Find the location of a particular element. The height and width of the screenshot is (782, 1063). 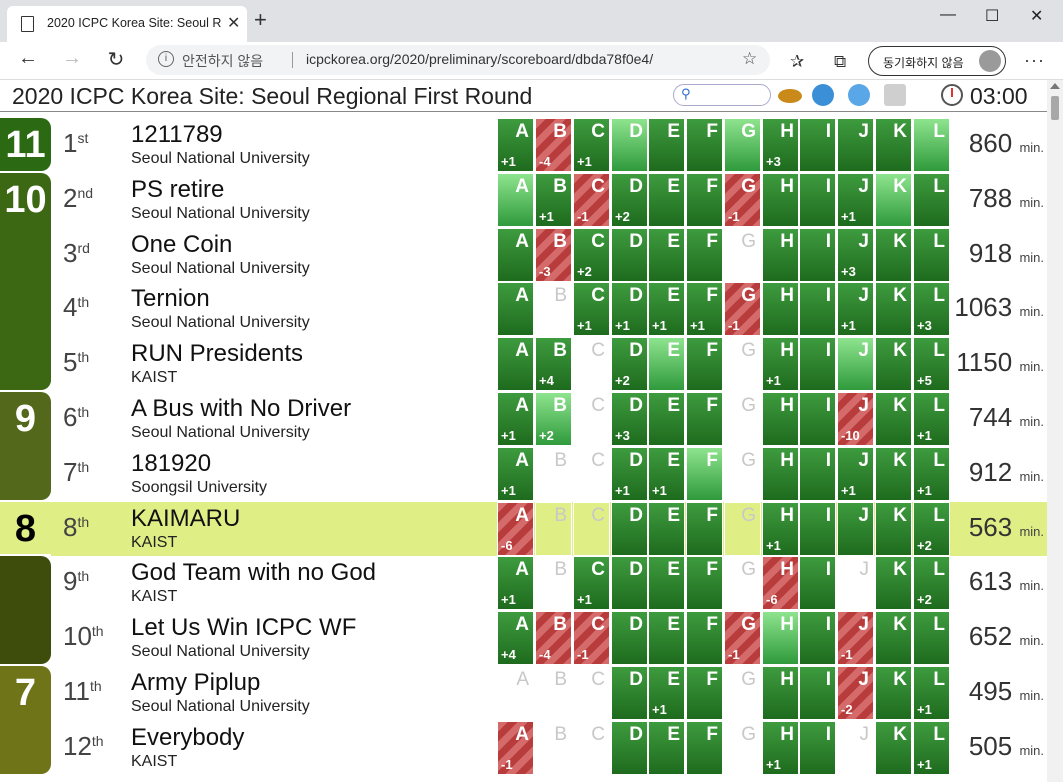

team-name: Army Piplup is located at coordinates (195, 683).